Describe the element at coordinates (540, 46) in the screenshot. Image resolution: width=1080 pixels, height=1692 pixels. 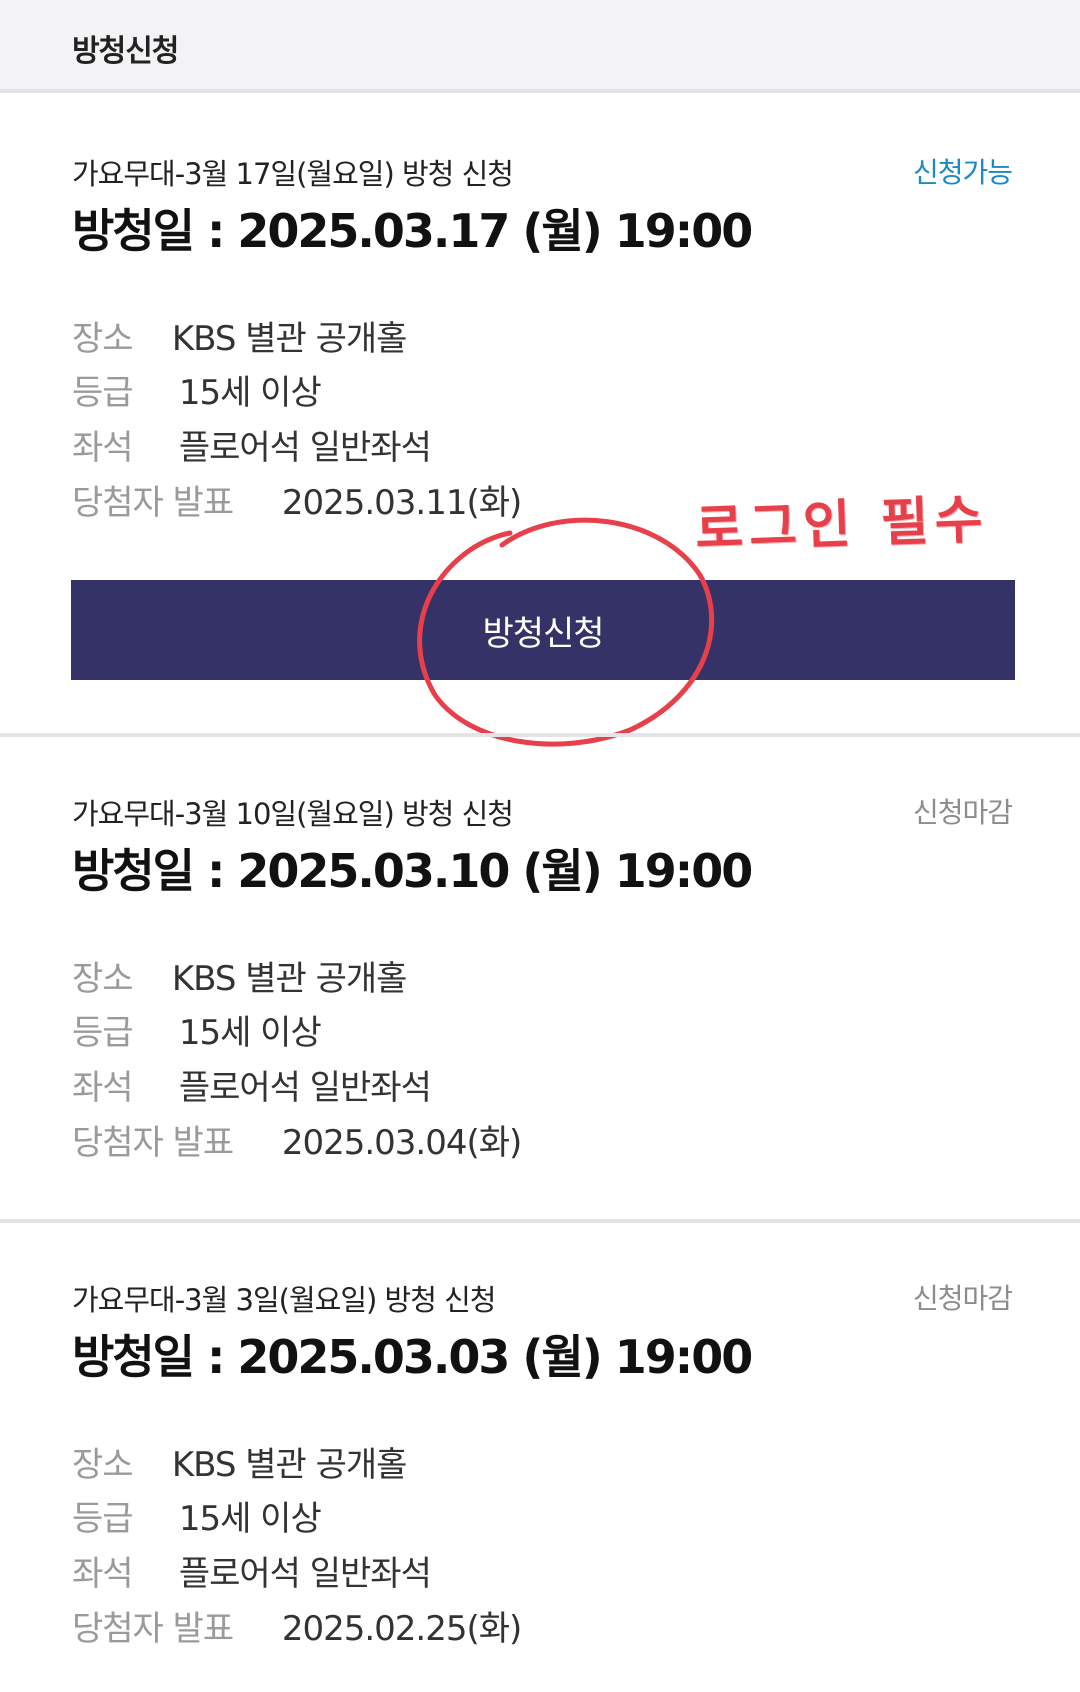
I see `page-header: 방청신청` at that location.